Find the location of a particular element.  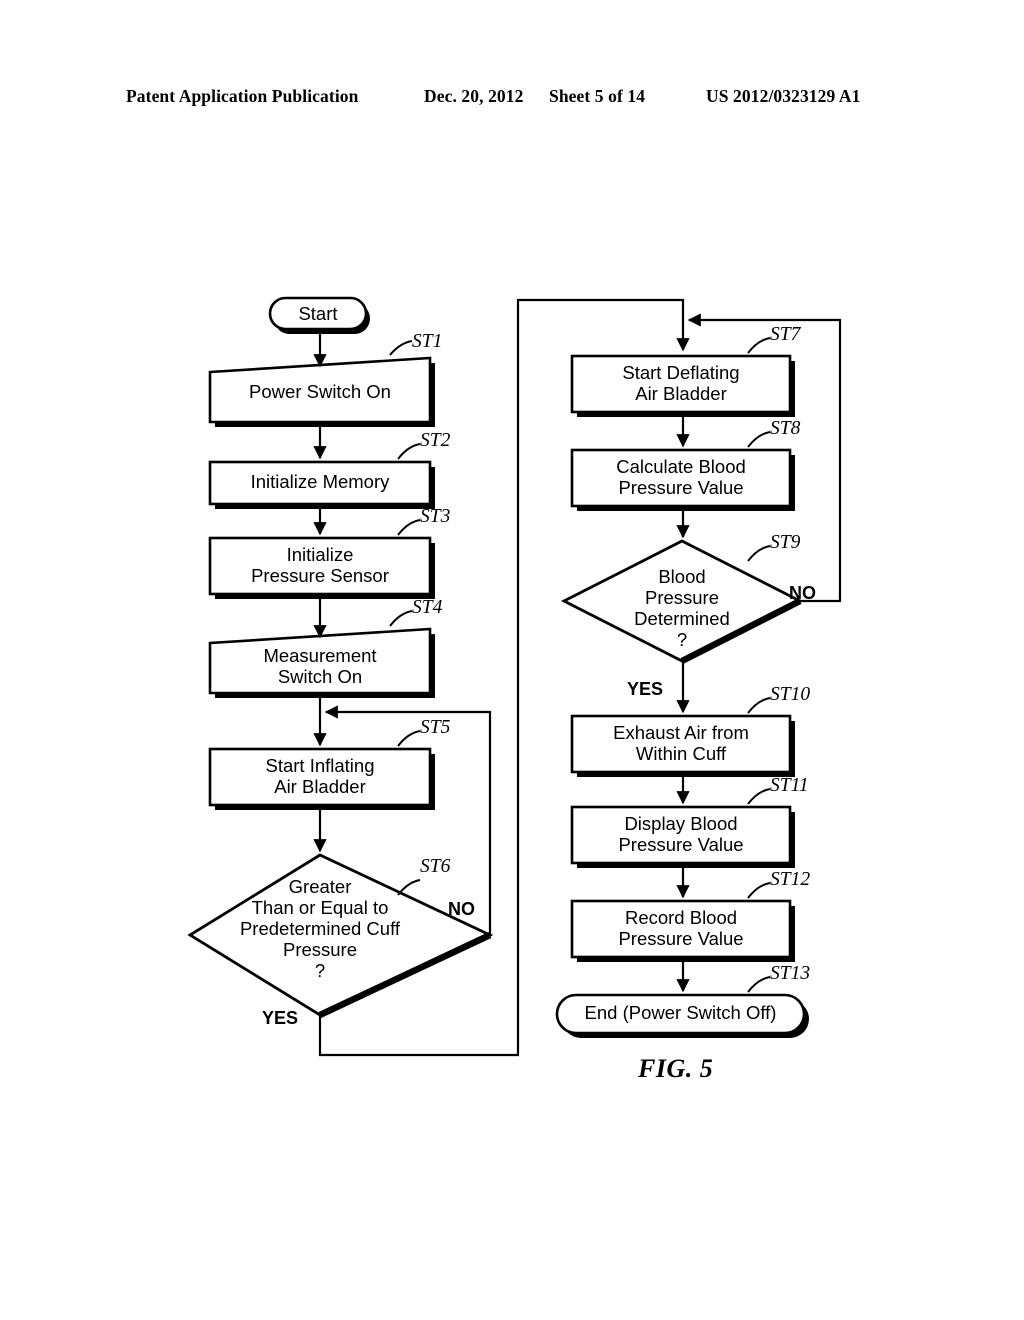

leader-st8 is located at coordinates (759, 439).